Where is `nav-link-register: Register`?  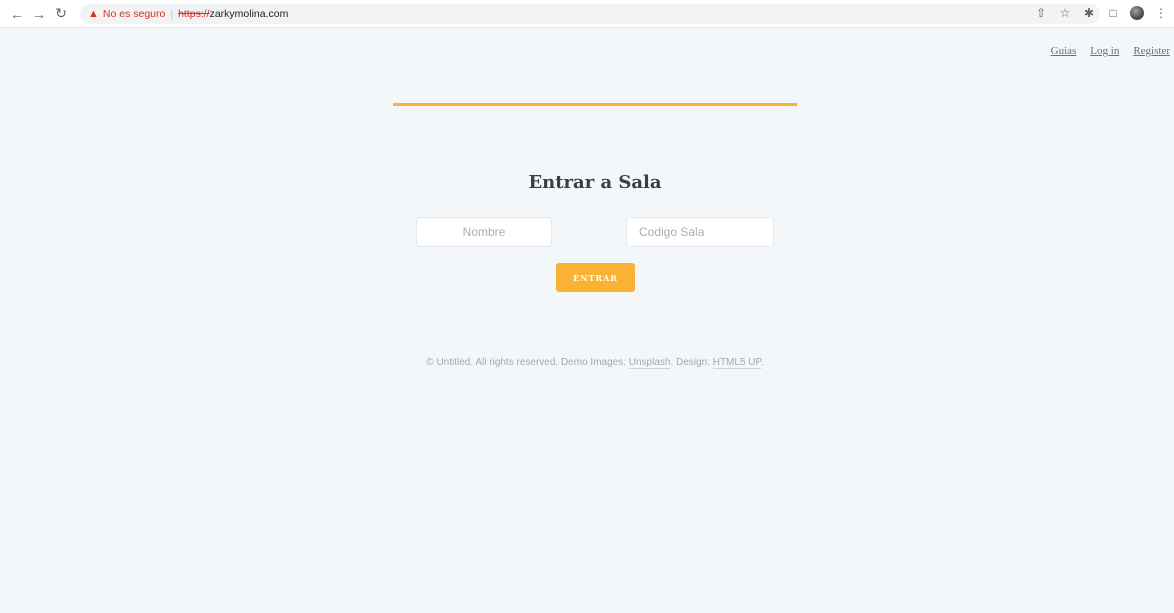
nav-link-register: Register is located at coordinates (1151, 51).